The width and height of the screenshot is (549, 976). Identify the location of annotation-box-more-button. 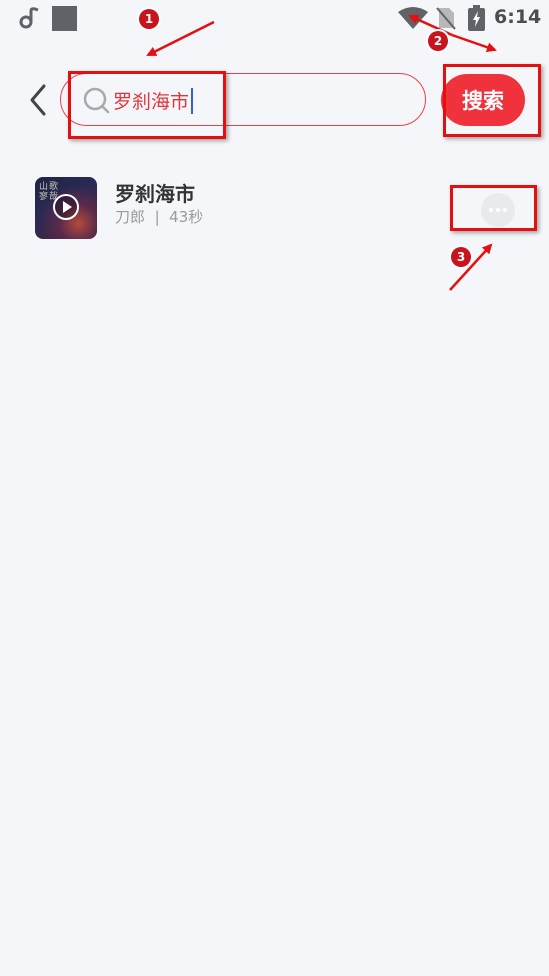
(493, 208).